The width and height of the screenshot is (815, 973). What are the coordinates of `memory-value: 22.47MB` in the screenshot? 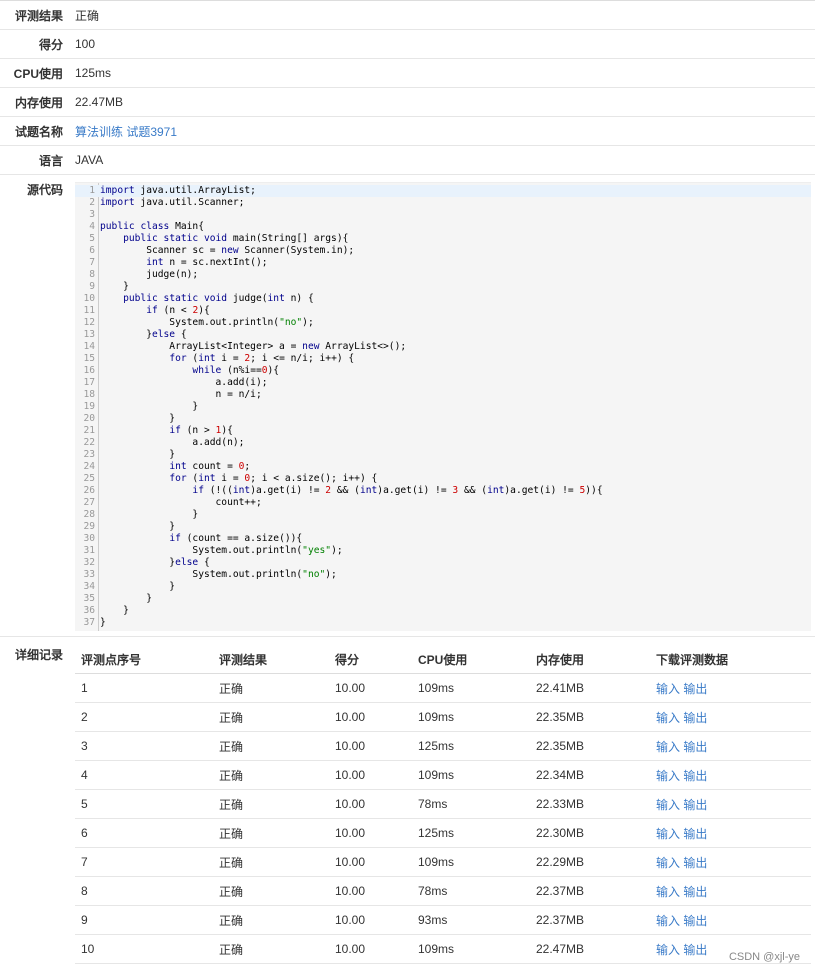 It's located at (99, 102).